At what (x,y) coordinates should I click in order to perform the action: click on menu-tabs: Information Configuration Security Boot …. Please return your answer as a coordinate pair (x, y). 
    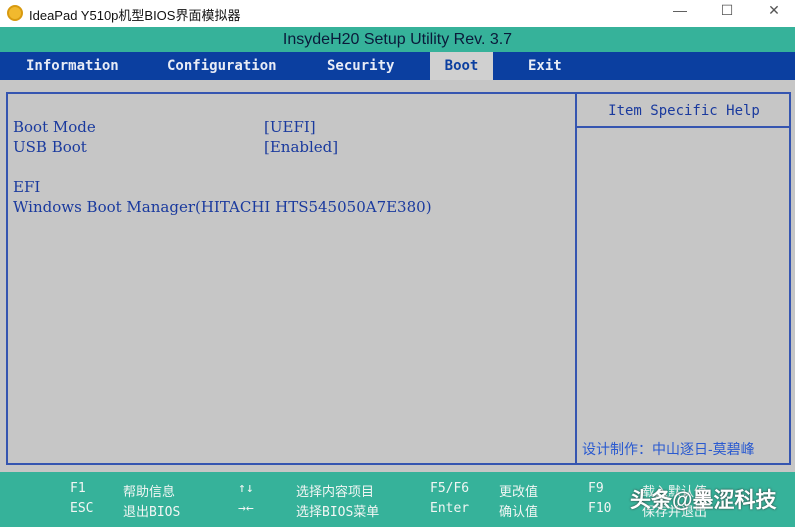
    Looking at the image, I should click on (397, 66).